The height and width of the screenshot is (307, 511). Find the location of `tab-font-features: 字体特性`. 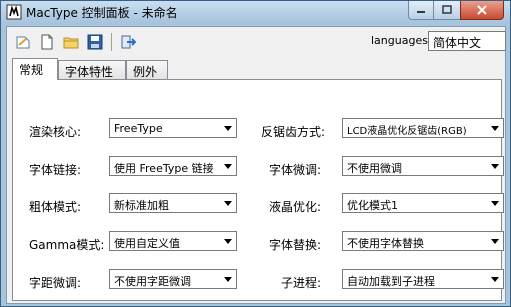

tab-font-features: 字体特性 is located at coordinates (92, 69).